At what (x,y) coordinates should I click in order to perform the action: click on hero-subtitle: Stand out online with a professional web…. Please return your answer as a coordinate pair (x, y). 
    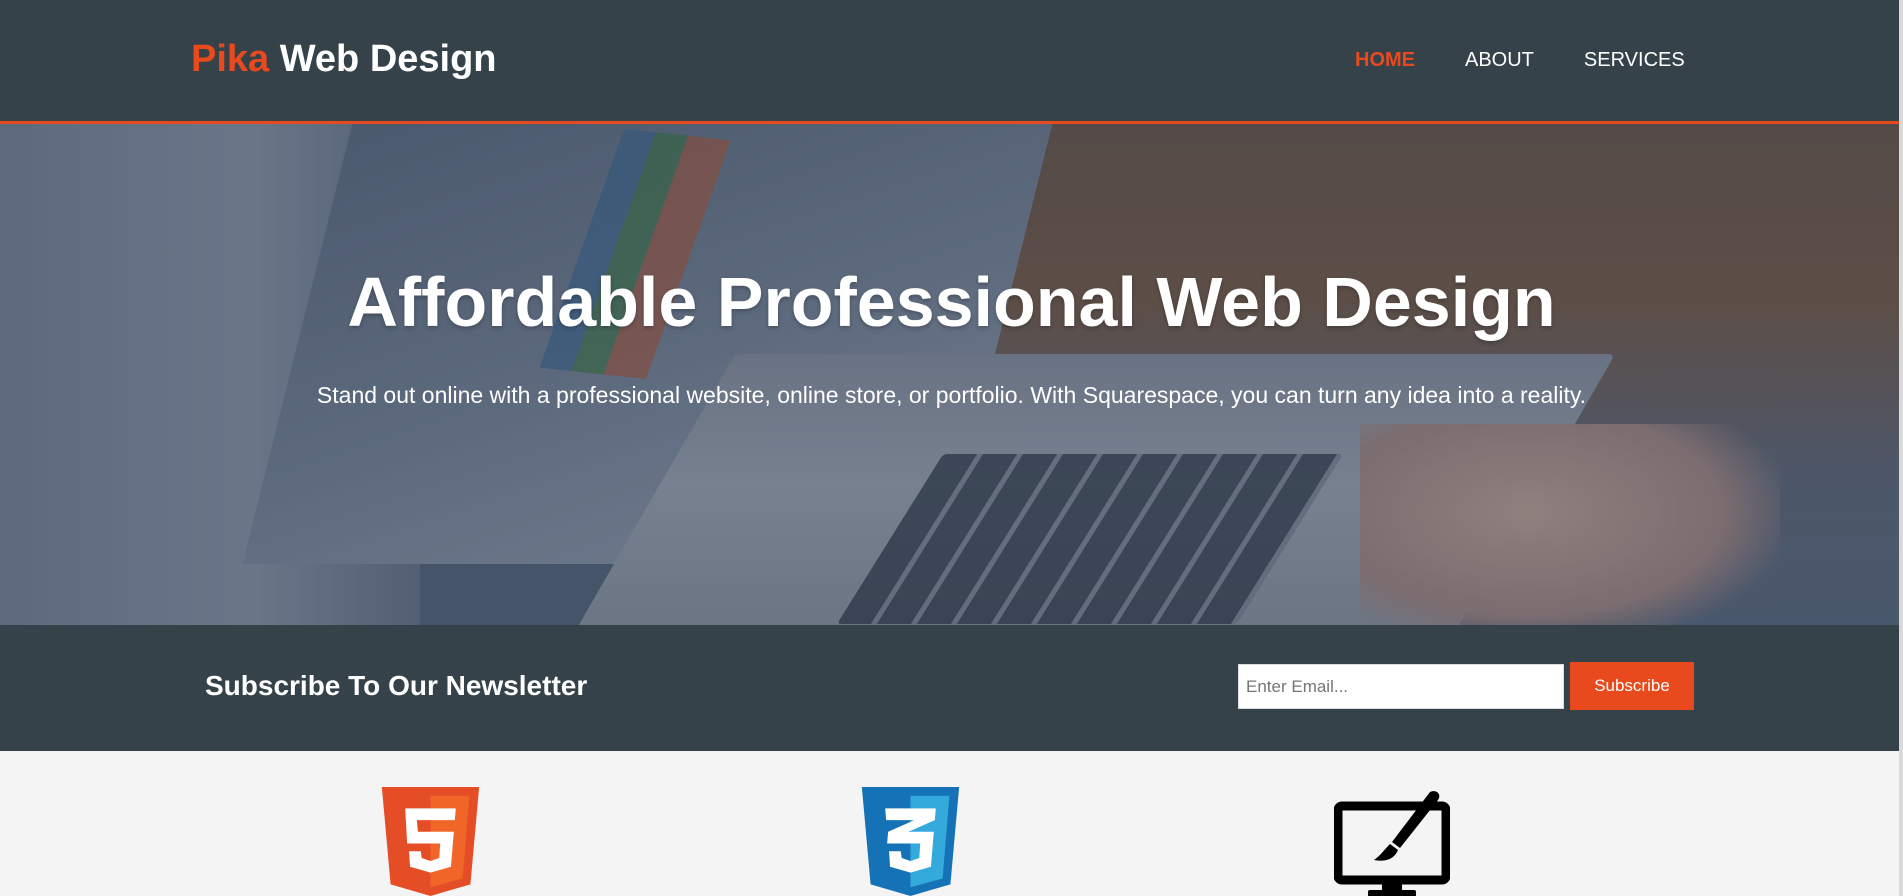
    Looking at the image, I should click on (951, 395).